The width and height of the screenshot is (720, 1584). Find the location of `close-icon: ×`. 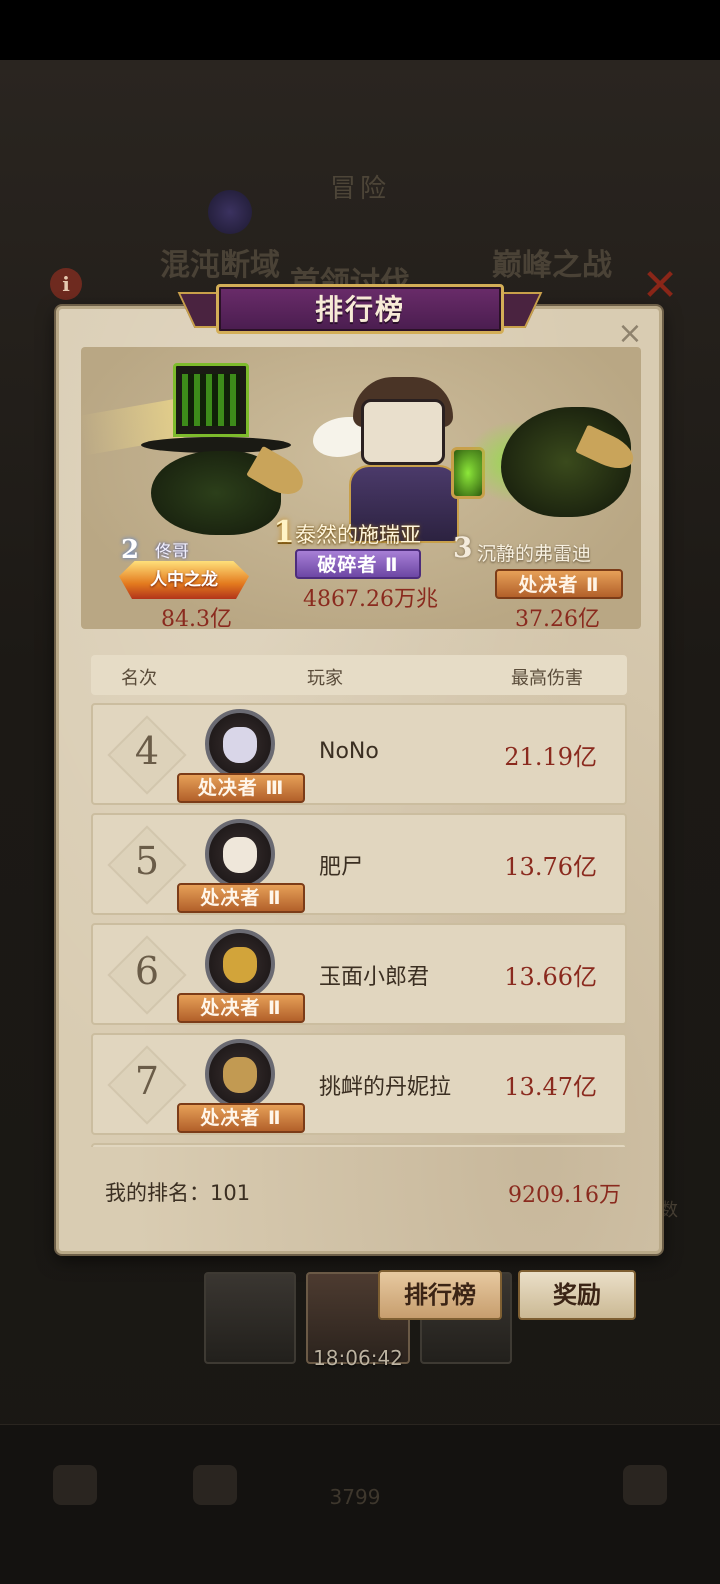

close-icon: × is located at coordinates (630, 334).